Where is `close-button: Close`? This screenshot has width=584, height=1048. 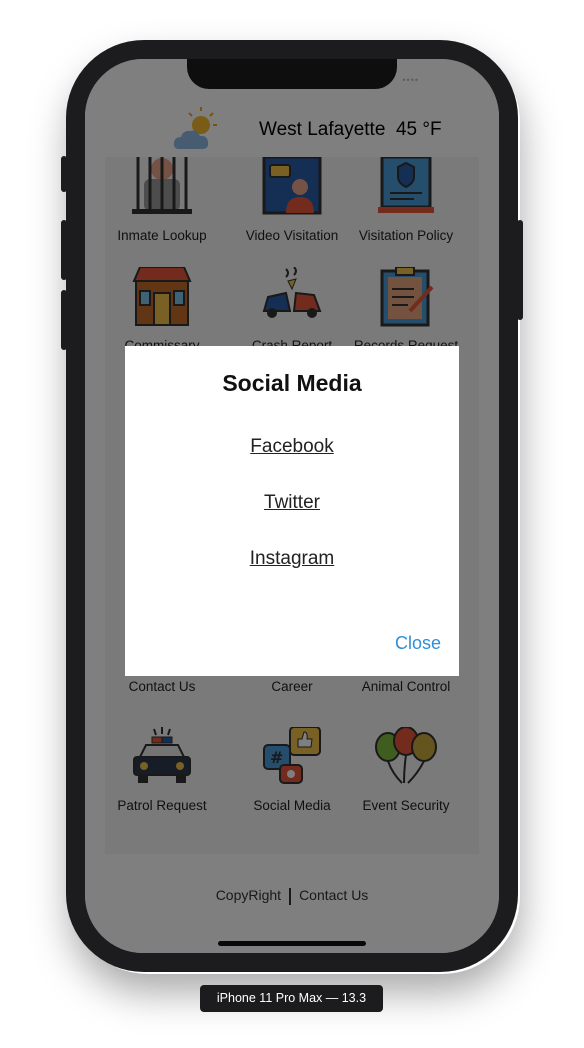
close-button: Close is located at coordinates (418, 643).